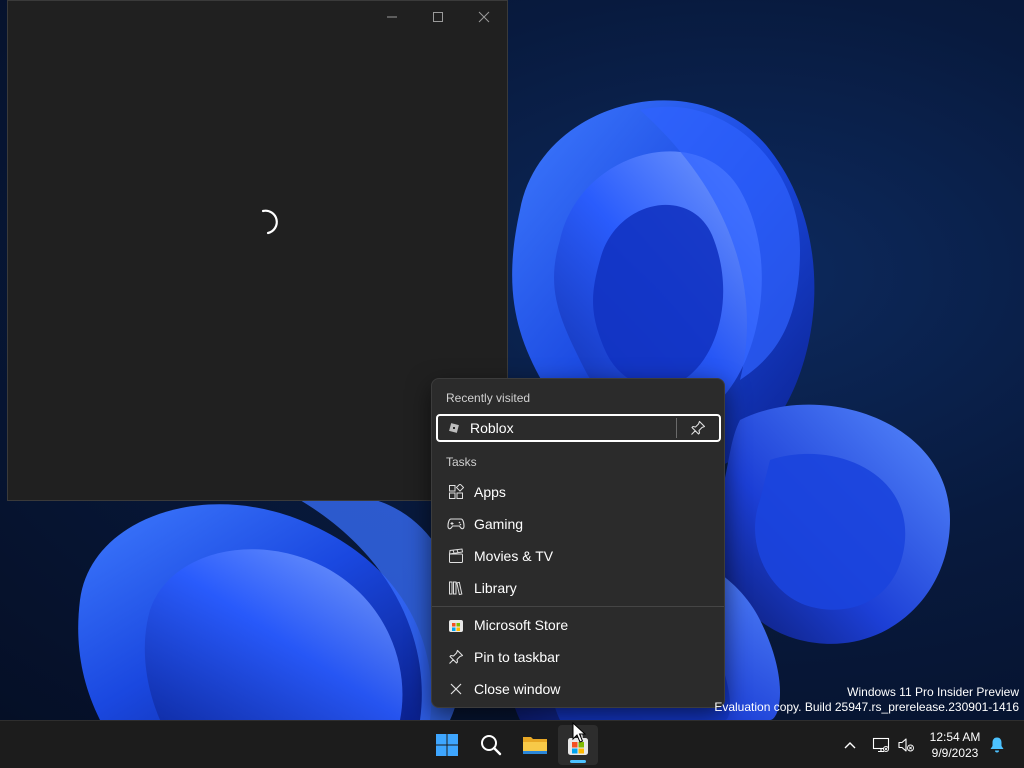 This screenshot has width=1024, height=768. I want to click on mouse-cursor-icon, so click(579, 732).